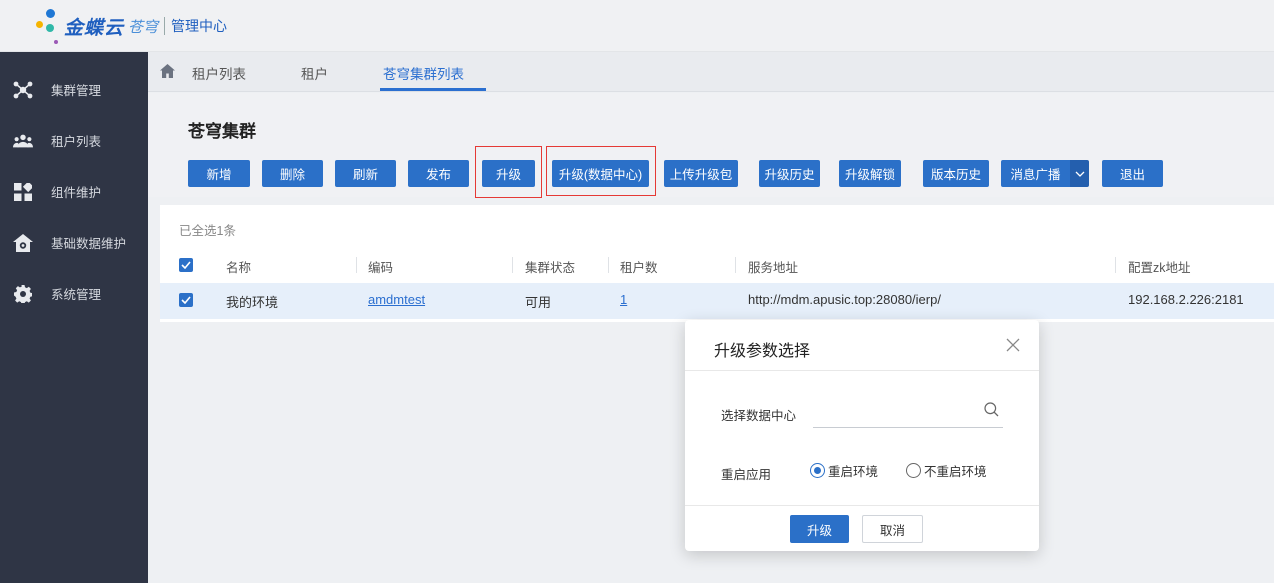 Image resolution: width=1274 pixels, height=583 pixels. I want to click on grid-icon, so click(23, 192).